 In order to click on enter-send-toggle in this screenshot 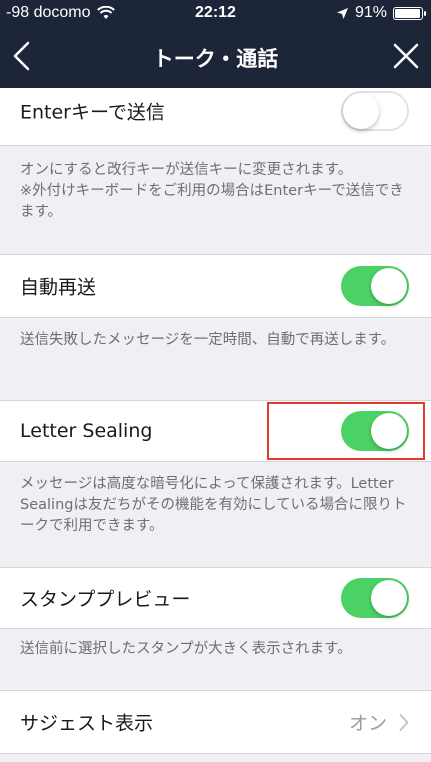, I will do `click(375, 111)`.